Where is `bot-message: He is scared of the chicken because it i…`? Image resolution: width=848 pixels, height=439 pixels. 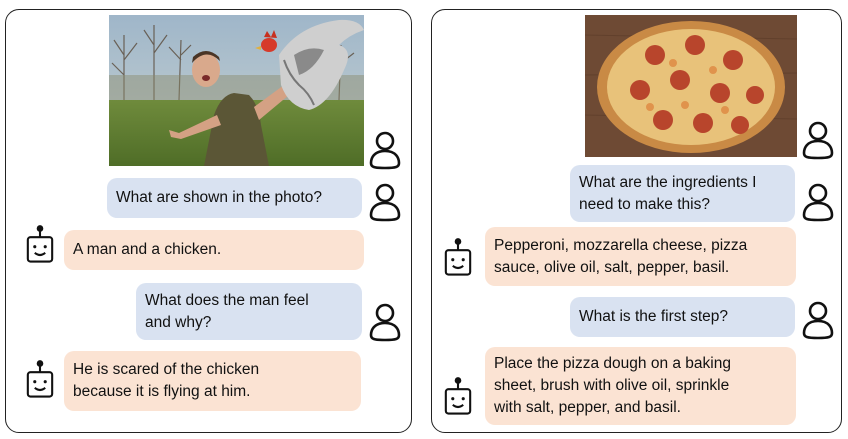 bot-message: He is scared of the chicken because it i… is located at coordinates (212, 381).